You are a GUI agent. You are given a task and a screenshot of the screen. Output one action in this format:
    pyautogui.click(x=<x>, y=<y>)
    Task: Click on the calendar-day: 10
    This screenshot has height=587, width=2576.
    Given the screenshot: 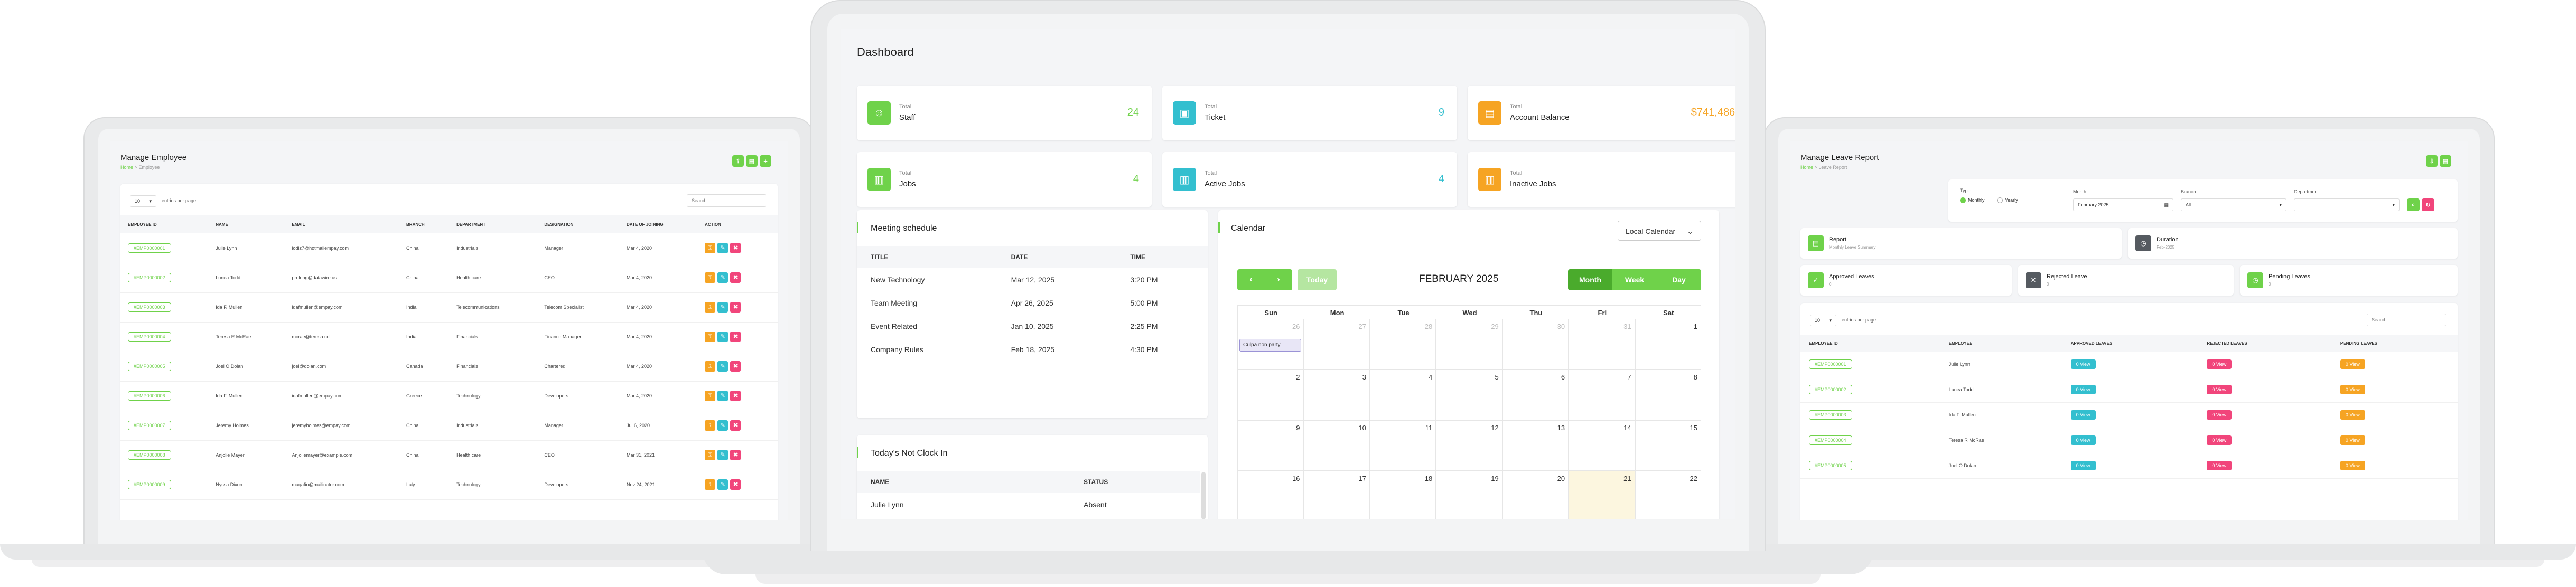 What is the action you would take?
    pyautogui.click(x=1336, y=445)
    